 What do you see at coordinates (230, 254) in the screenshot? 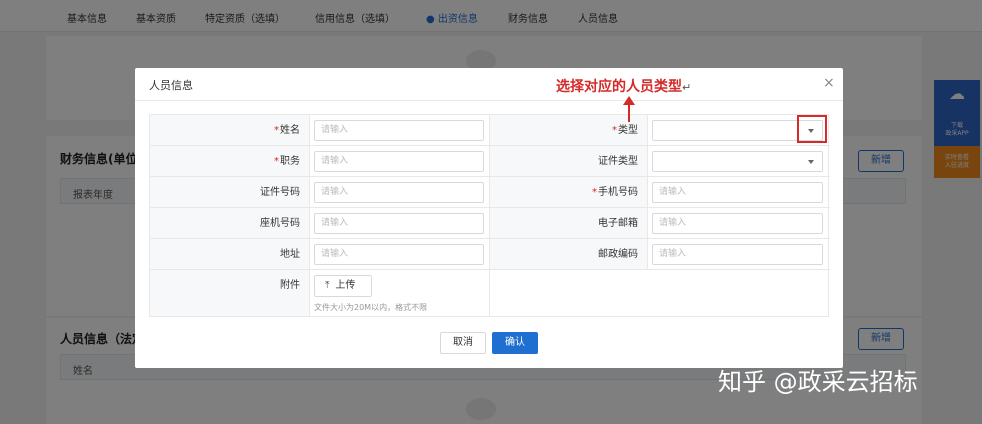
I see `address-label: 地址` at bounding box center [230, 254].